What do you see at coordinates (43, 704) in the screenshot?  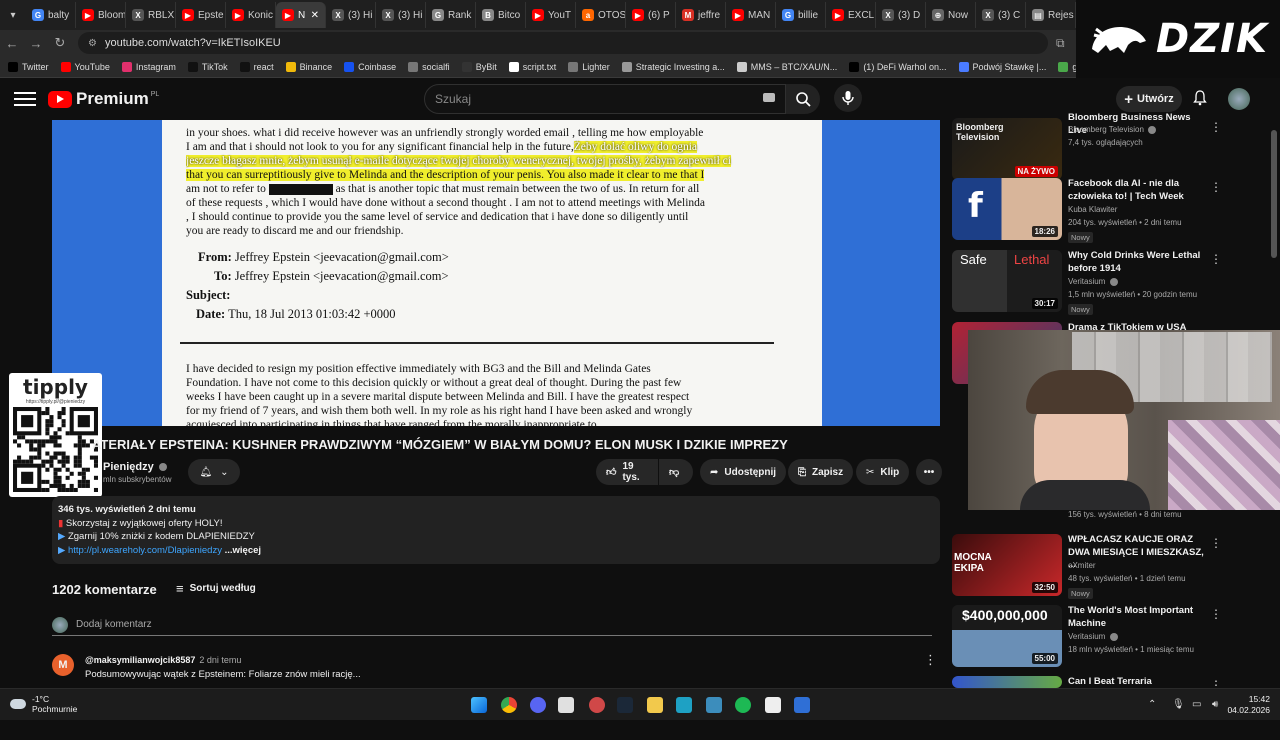 I see `weather-widget: -1°C Pochmurnie` at bounding box center [43, 704].